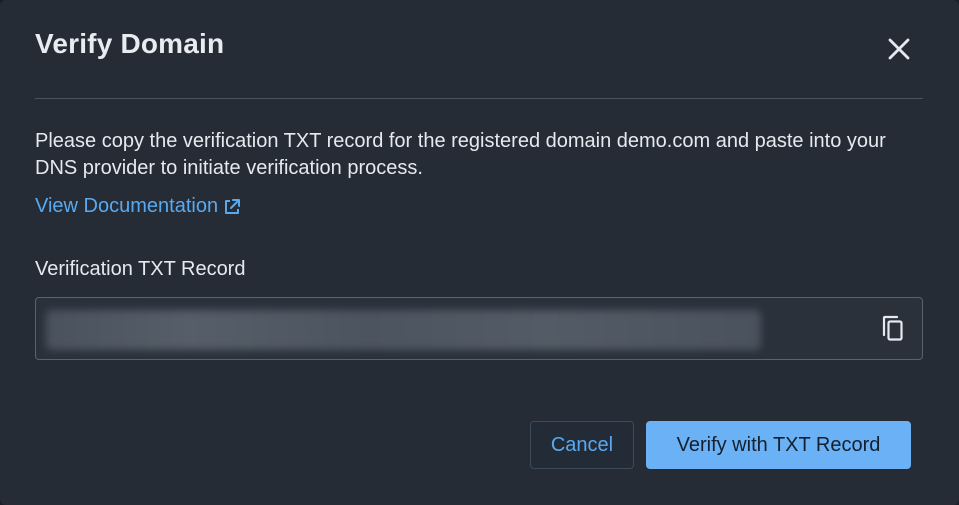  I want to click on close-button, so click(899, 49).